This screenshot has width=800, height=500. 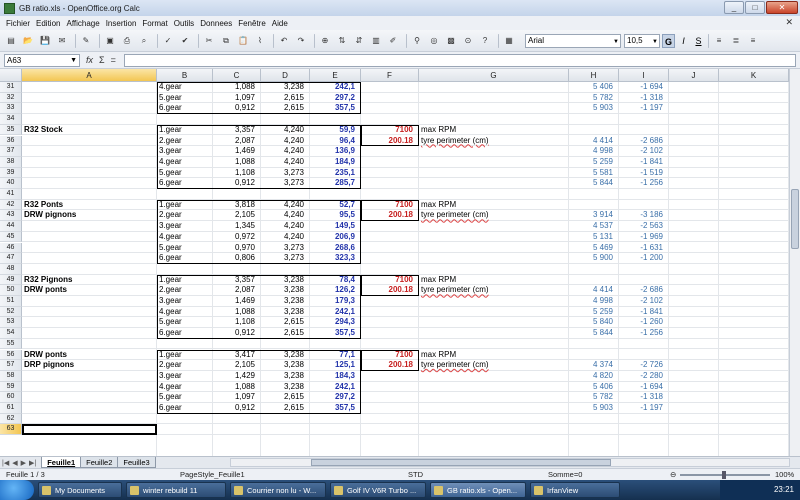 What do you see at coordinates (11, 355) in the screenshot?
I see `row-header: 56` at bounding box center [11, 355].